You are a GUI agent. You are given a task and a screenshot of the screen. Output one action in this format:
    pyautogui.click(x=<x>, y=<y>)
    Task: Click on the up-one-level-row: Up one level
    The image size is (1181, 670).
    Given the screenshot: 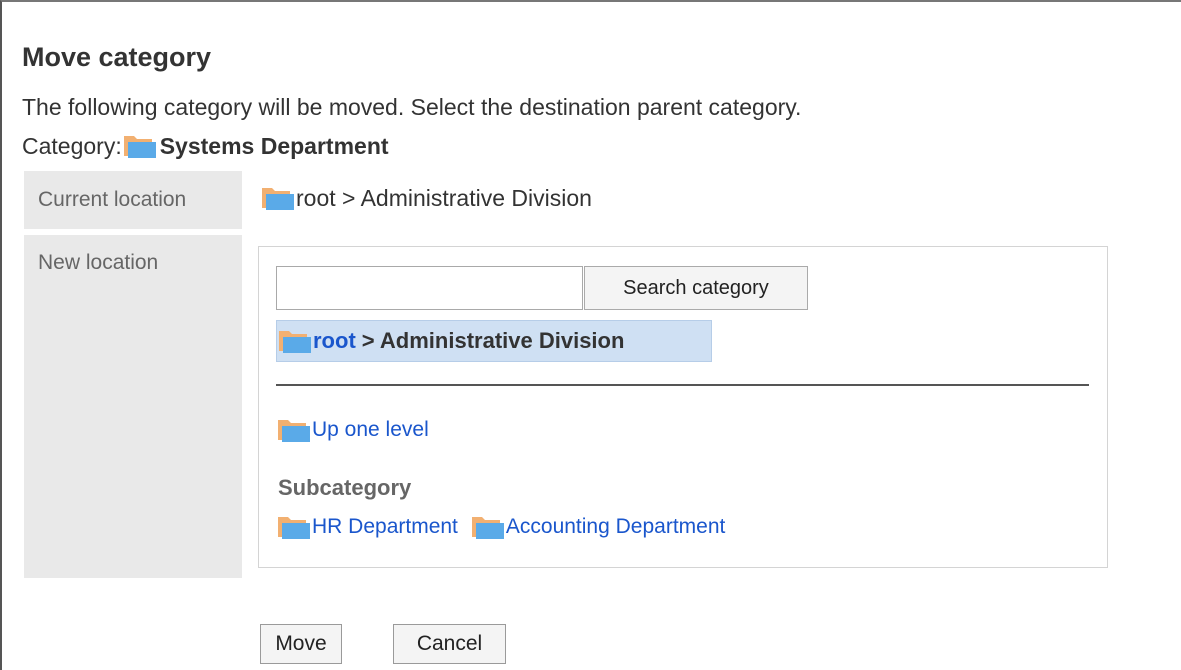 What is the action you would take?
    pyautogui.click(x=352, y=430)
    